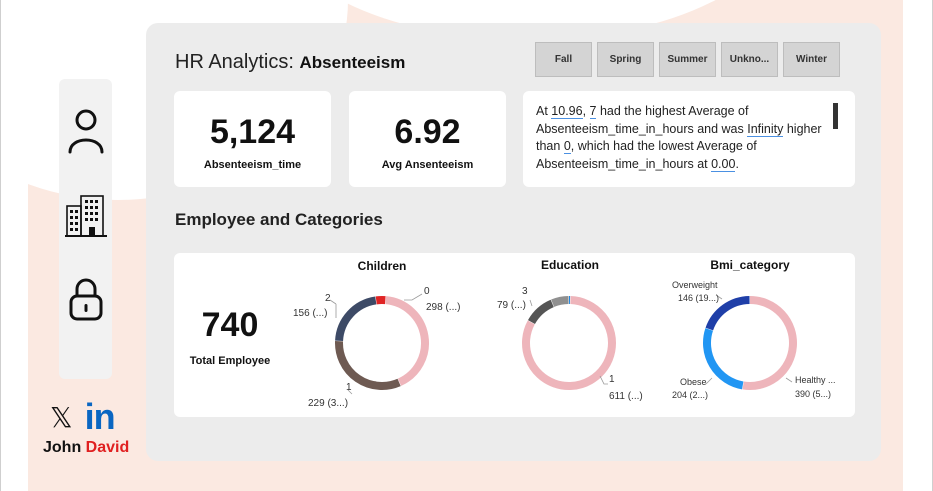 The height and width of the screenshot is (491, 933). What do you see at coordinates (310, 313) in the screenshot?
I see `slice-label-value: 156 (...)` at bounding box center [310, 313].